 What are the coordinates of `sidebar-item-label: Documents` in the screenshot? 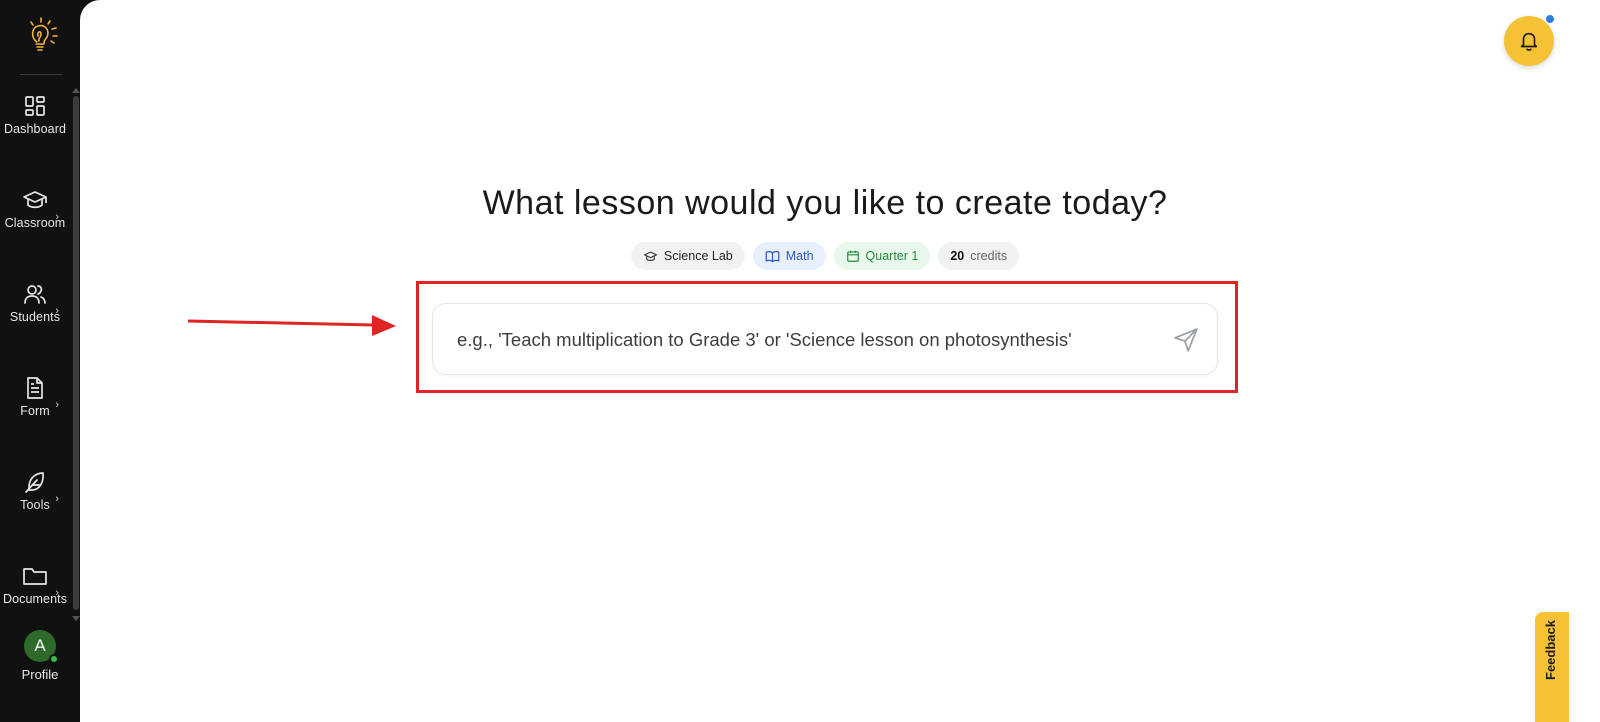 It's located at (35, 599).